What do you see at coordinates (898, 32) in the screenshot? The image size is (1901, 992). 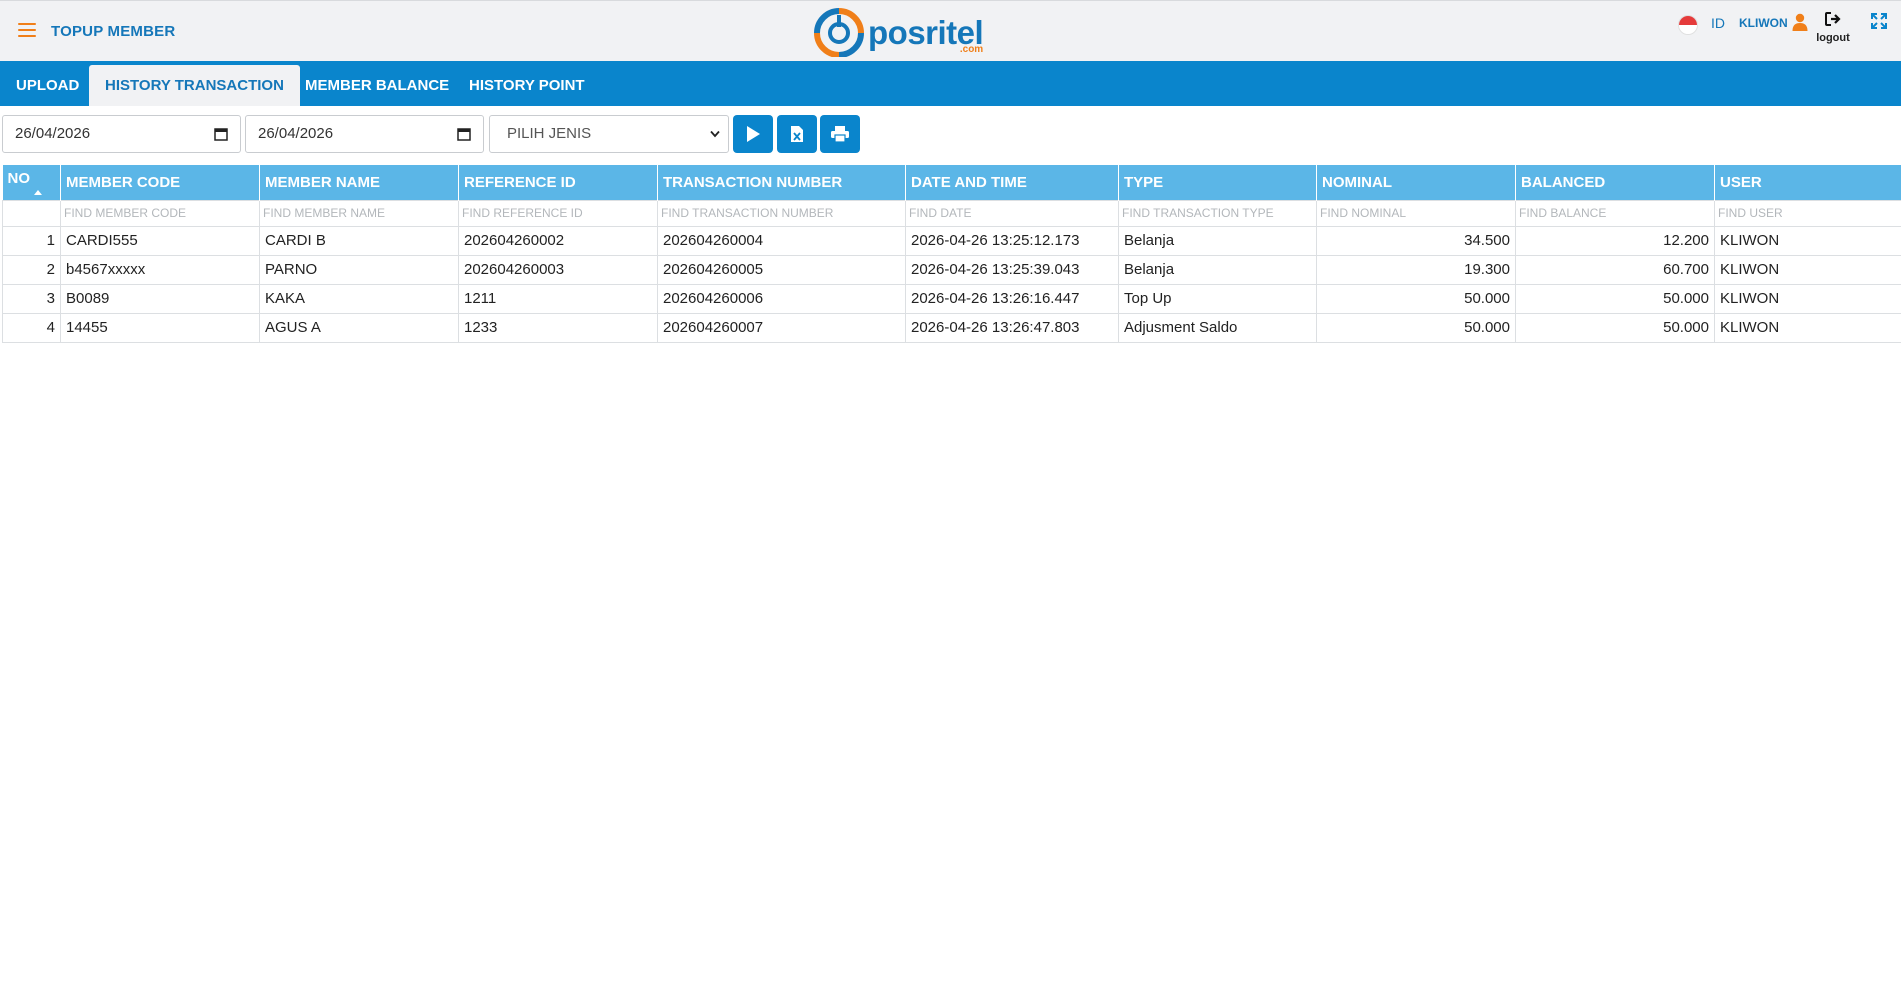 I see `posritel-logo: posritel .com` at bounding box center [898, 32].